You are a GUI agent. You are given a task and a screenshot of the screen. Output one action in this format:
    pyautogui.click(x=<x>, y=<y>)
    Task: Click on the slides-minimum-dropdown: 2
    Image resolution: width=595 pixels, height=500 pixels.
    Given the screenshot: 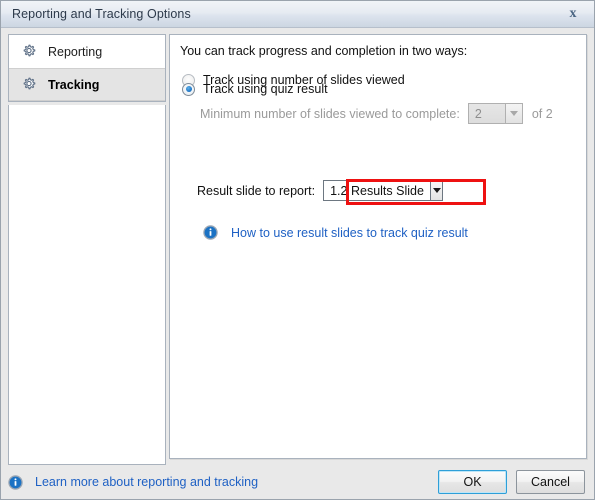 What is the action you would take?
    pyautogui.click(x=495, y=113)
    